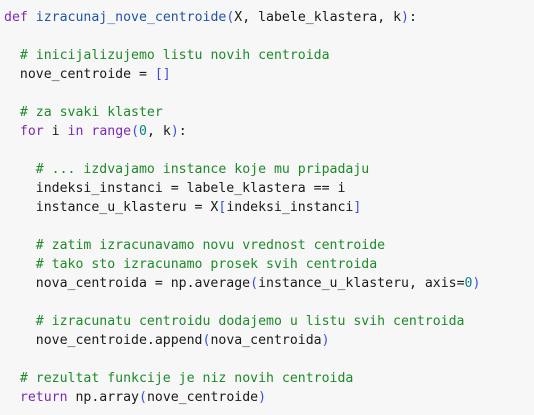 This screenshot has height=415, width=534. What do you see at coordinates (103, 340) in the screenshot?
I see `code-text: nove_centroide.append` at bounding box center [103, 340].